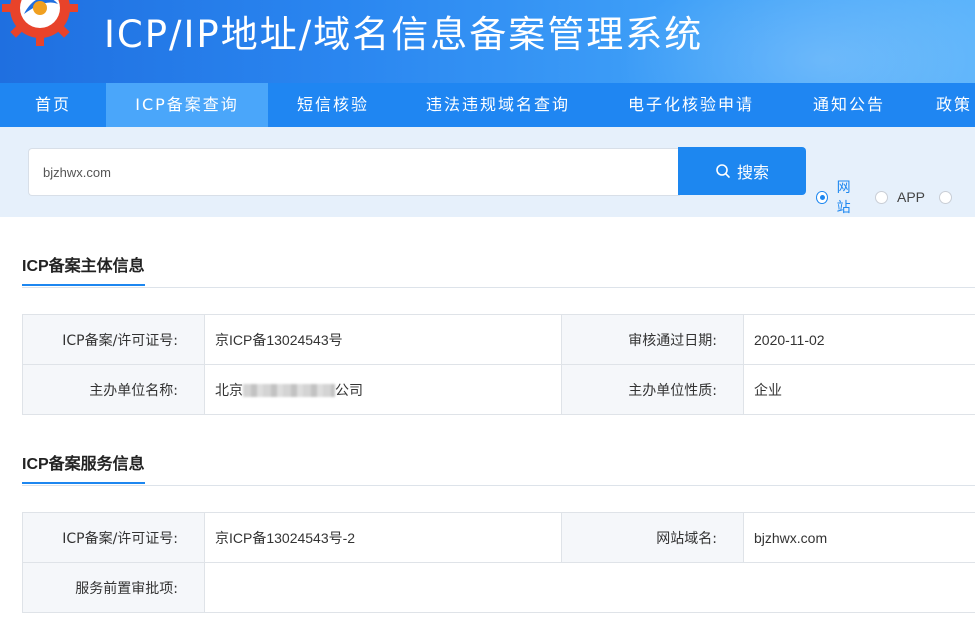 The width and height of the screenshot is (975, 621). I want to click on organizer-type-value: 企业, so click(859, 389).